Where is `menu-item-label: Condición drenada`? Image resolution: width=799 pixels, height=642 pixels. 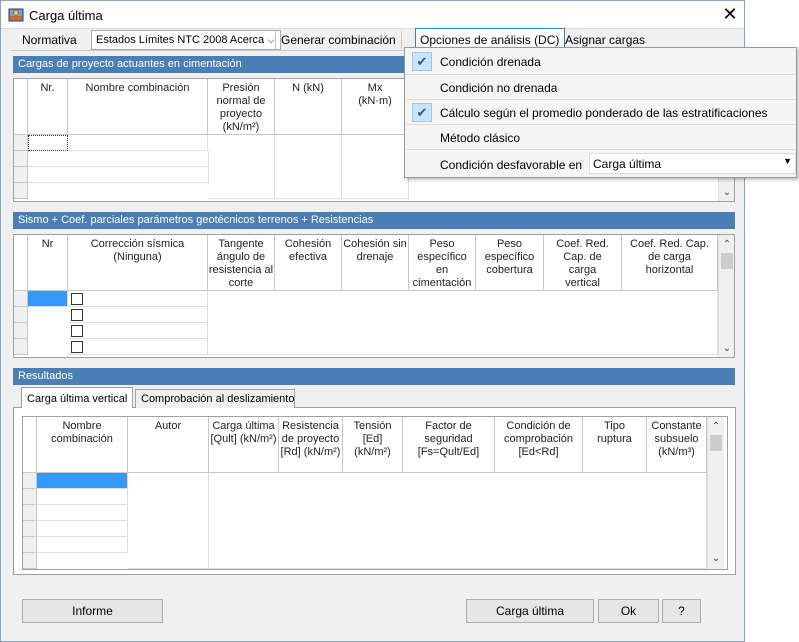 menu-item-label: Condición drenada is located at coordinates (490, 62).